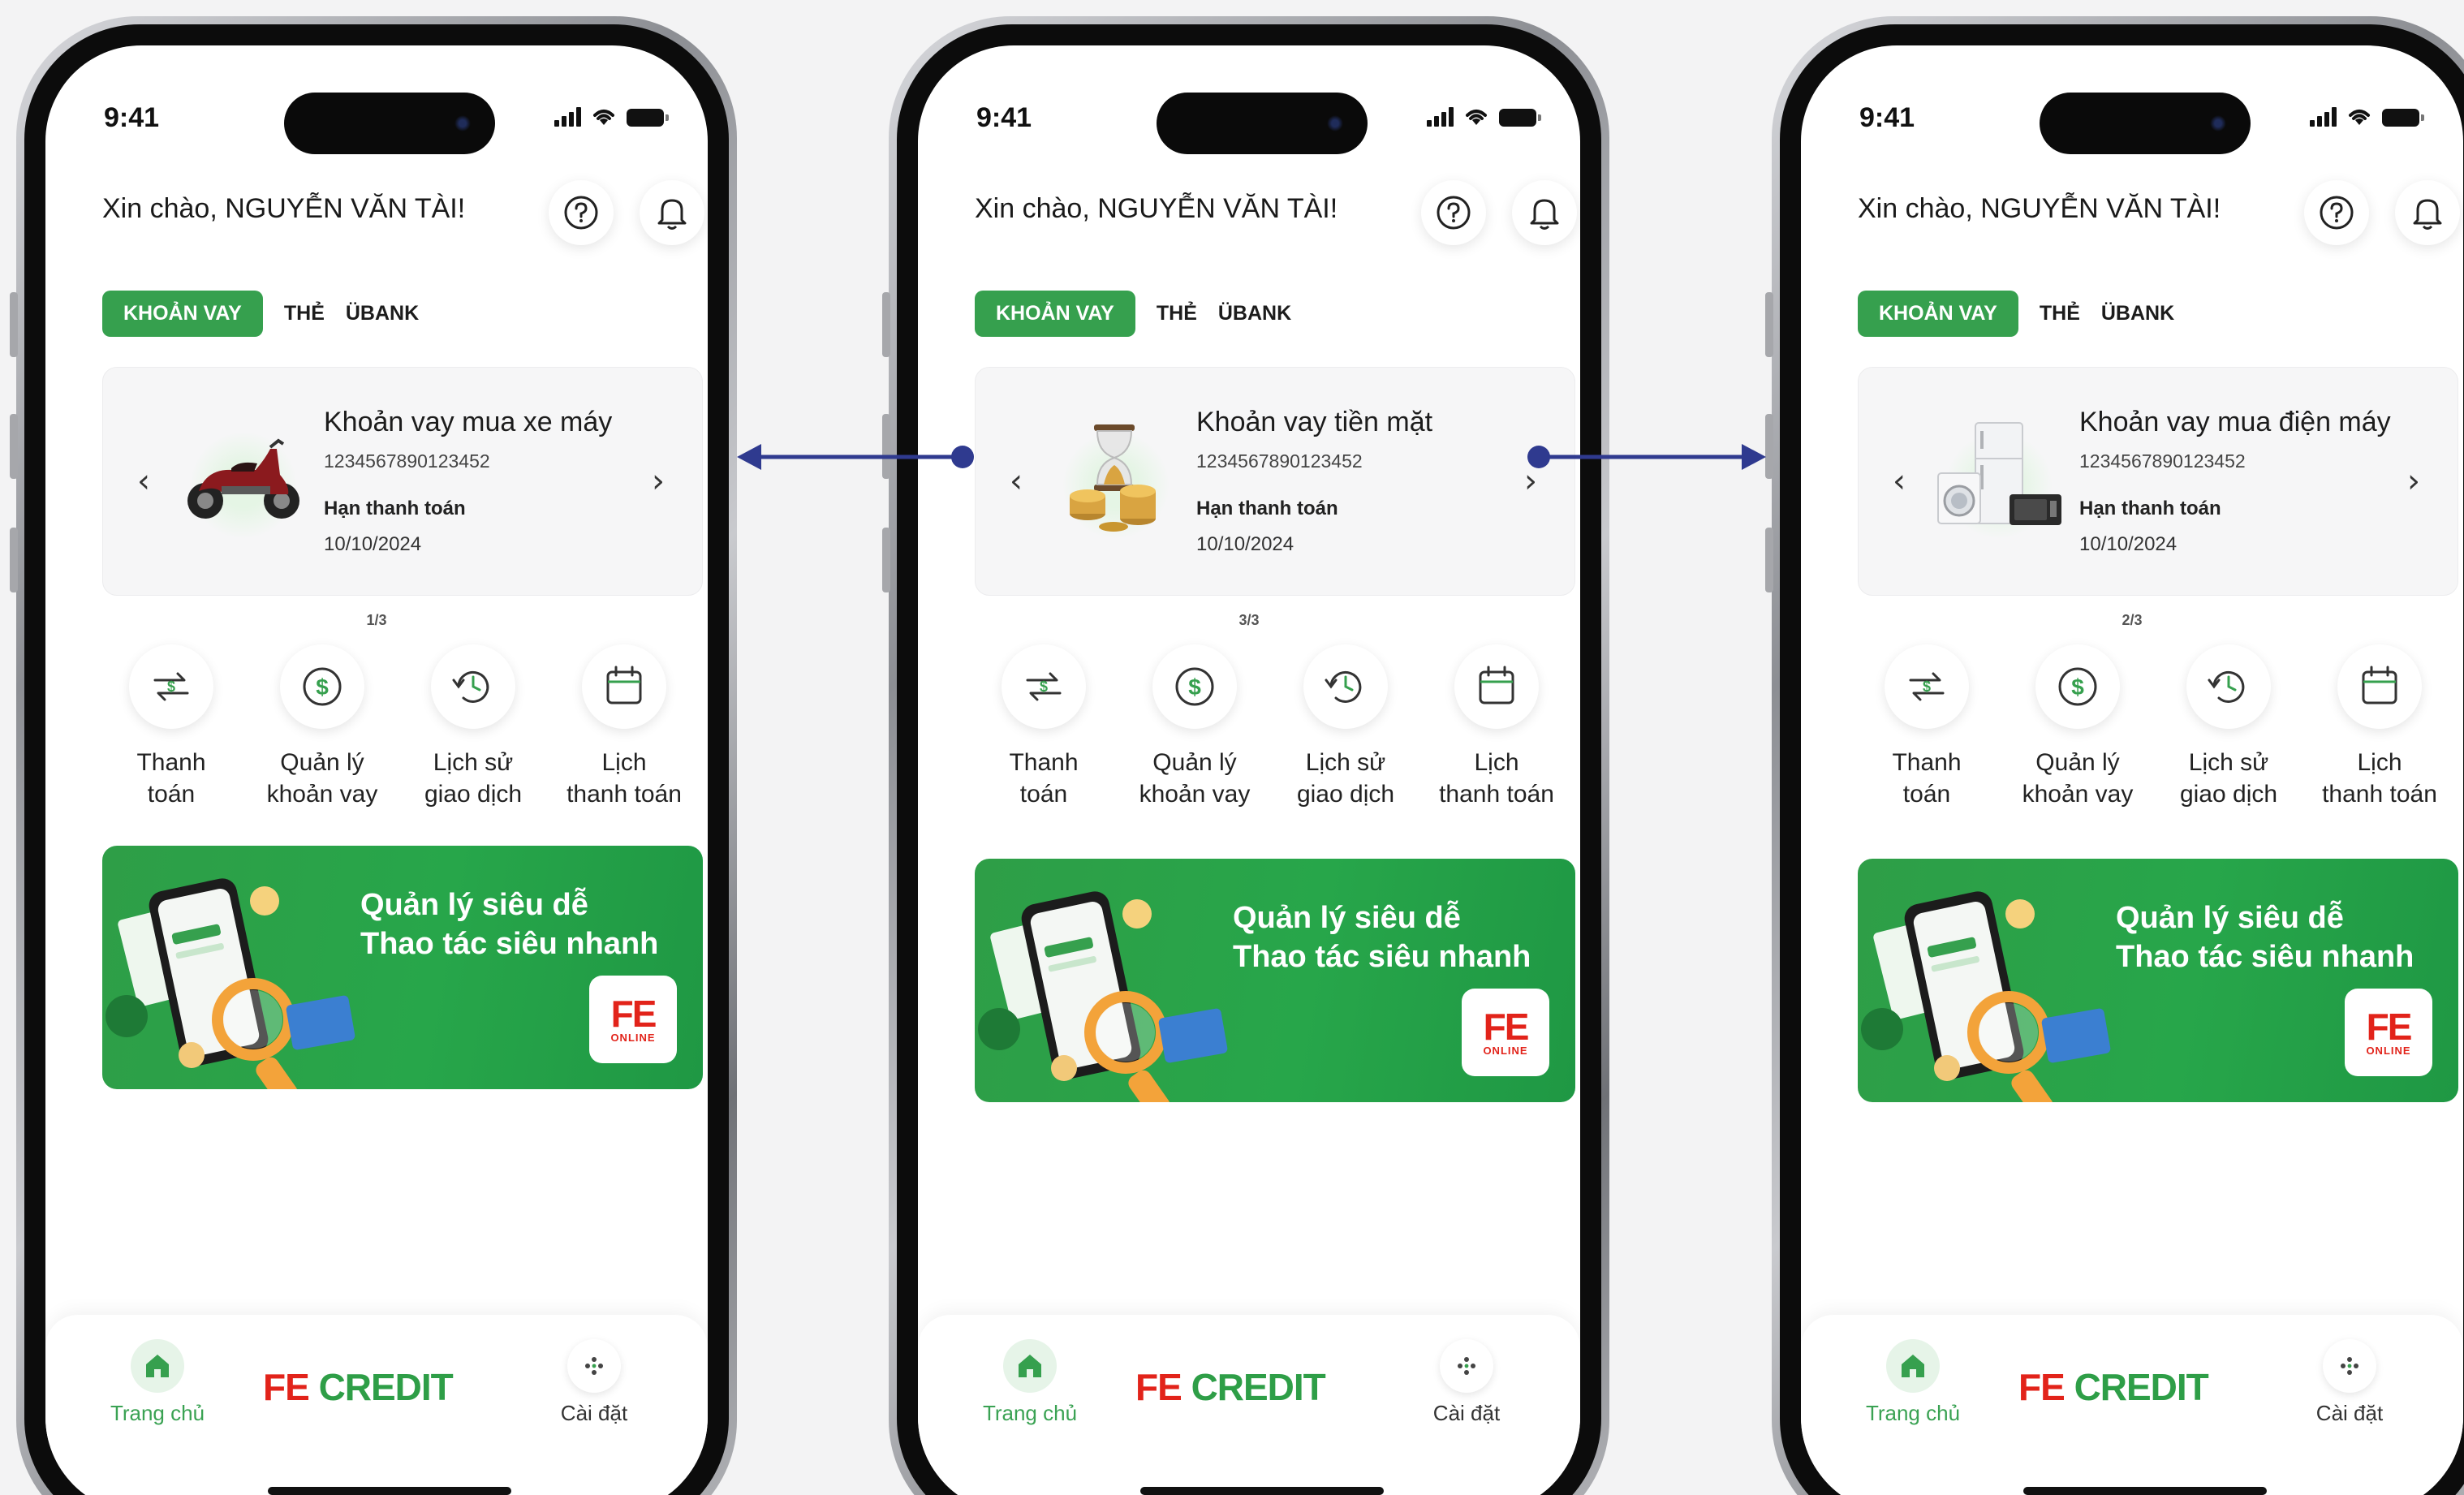 This screenshot has height=1495, width=2464. What do you see at coordinates (1647, 457) in the screenshot?
I see `connector-next-arrow` at bounding box center [1647, 457].